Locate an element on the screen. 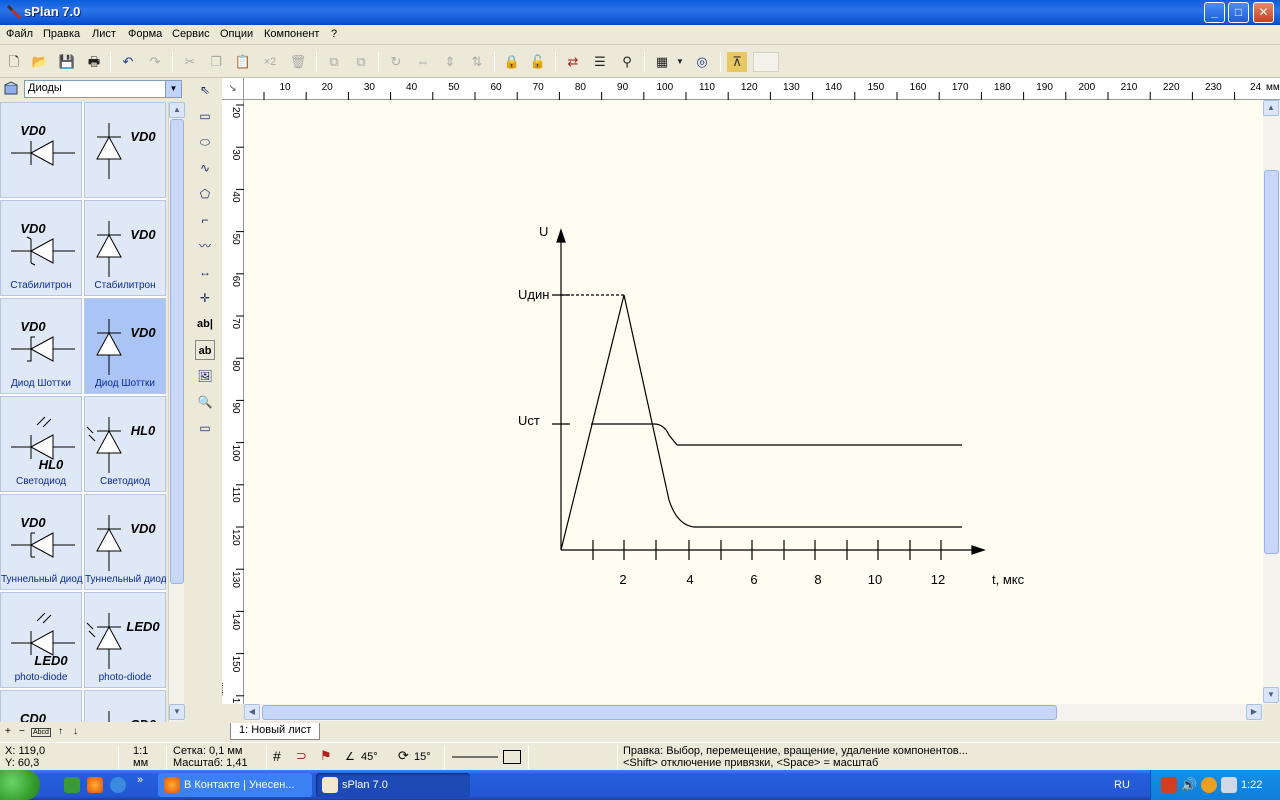 Image resolution: width=1280 pixels, height=800 pixels. canvas-vertical-scrollbar: ▲ ▼ is located at coordinates (1271, 402).